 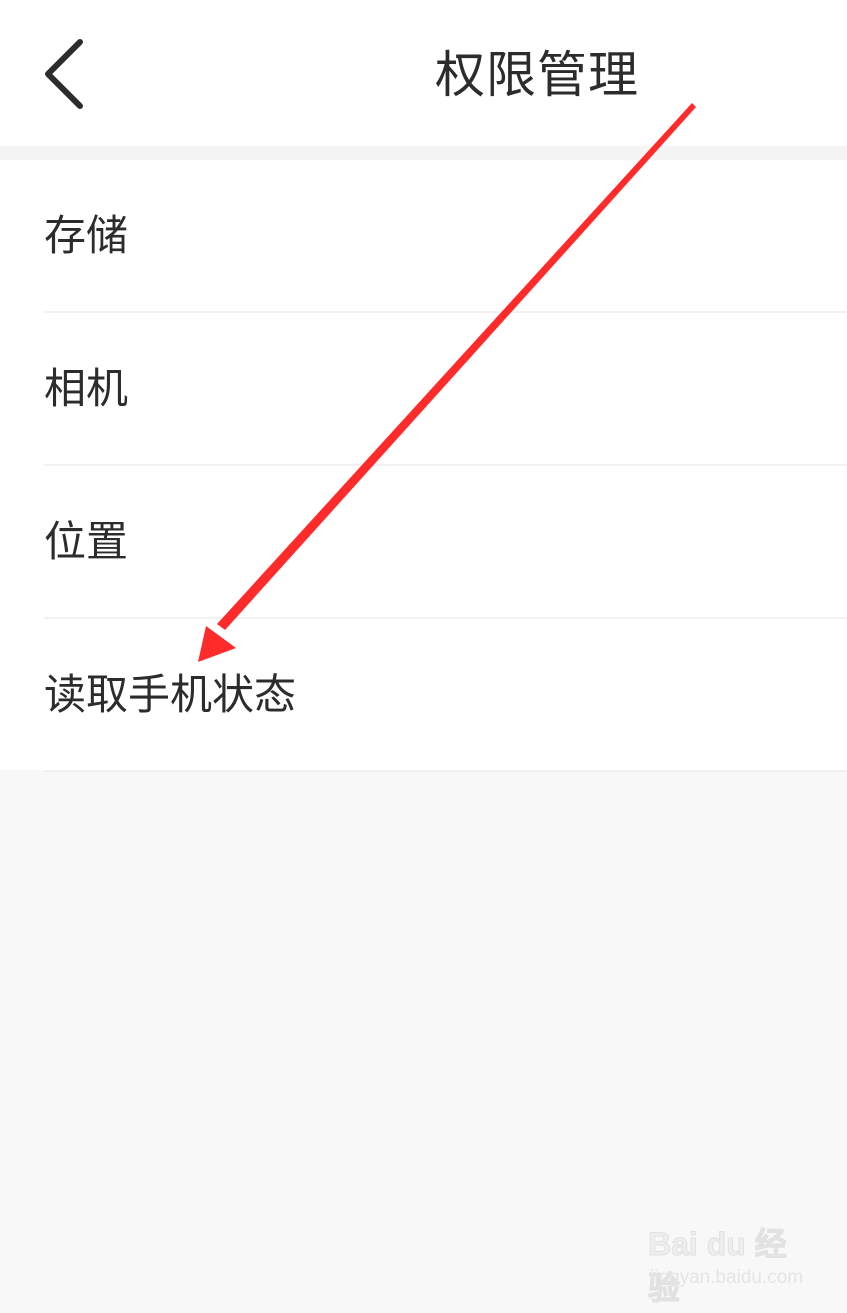 What do you see at coordinates (423, 389) in the screenshot?
I see `permission-item-camera: 相机` at bounding box center [423, 389].